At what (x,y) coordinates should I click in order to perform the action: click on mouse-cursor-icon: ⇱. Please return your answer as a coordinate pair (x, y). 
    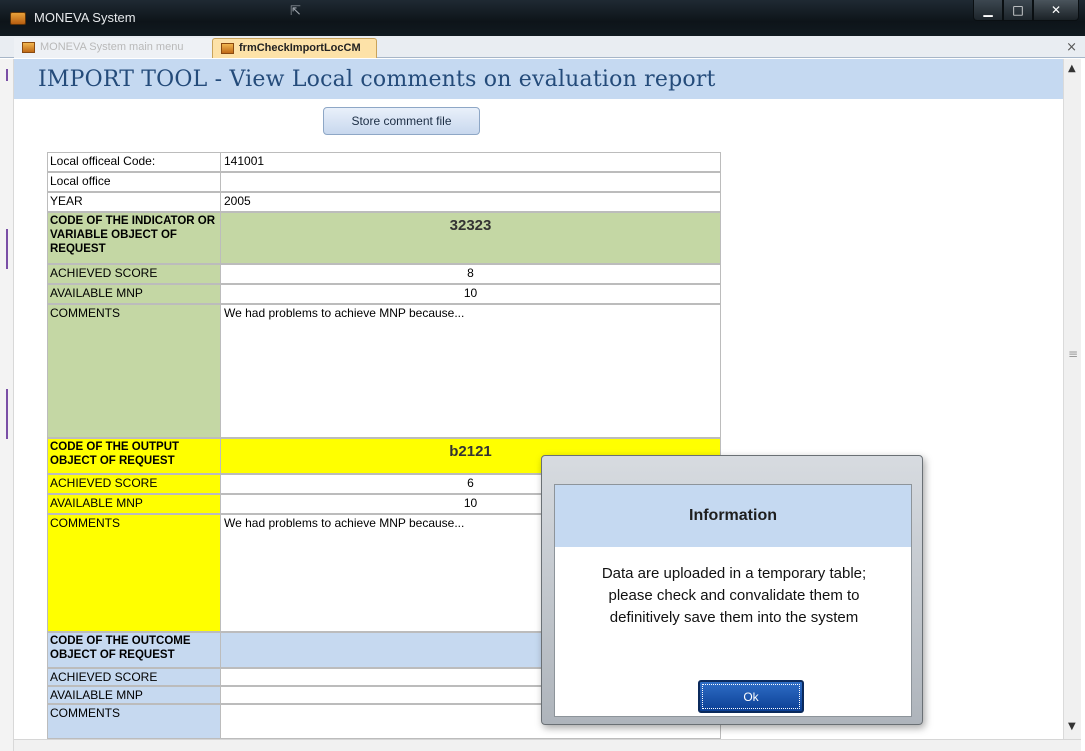
    Looking at the image, I should click on (295, 11).